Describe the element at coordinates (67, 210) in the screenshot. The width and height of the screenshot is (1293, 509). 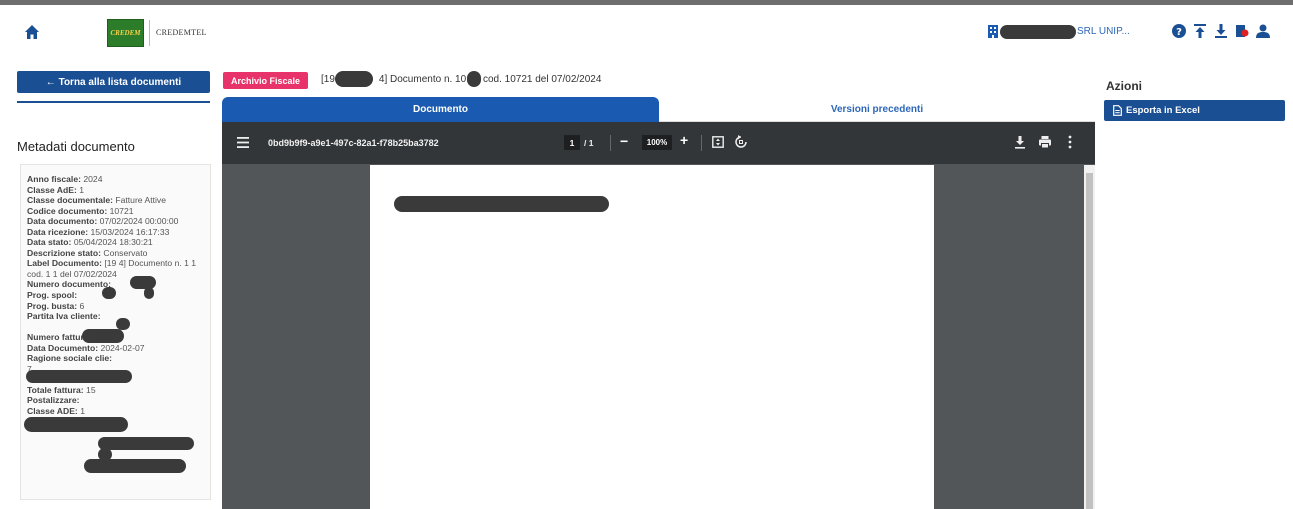
I see `metadata-label: Codice documento:` at that location.